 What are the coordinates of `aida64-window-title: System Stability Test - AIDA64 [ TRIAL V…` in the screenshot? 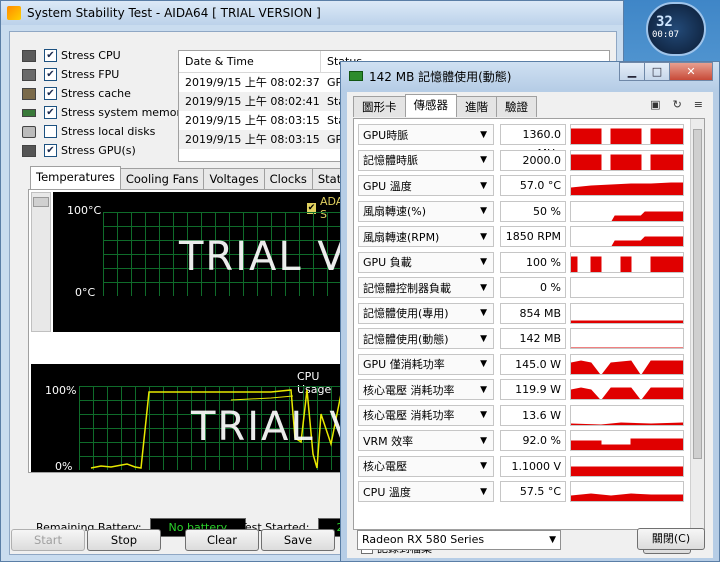 It's located at (174, 13).